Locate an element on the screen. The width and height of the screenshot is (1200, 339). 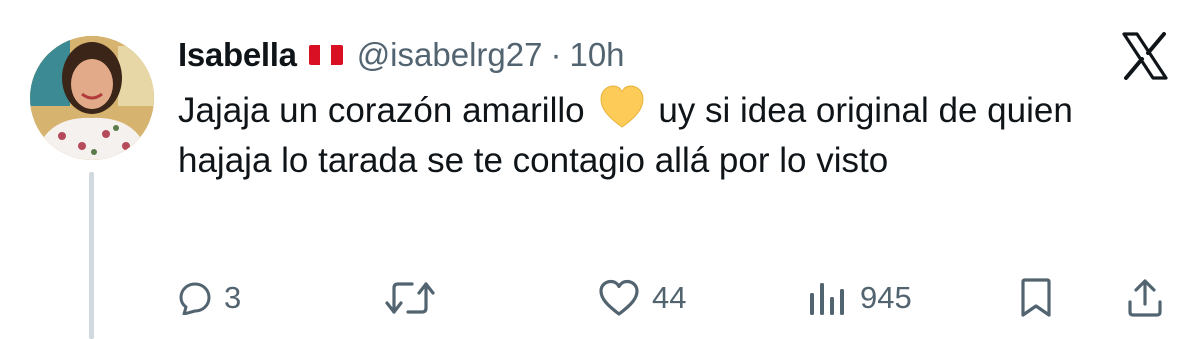
avatar is located at coordinates (92, 98).